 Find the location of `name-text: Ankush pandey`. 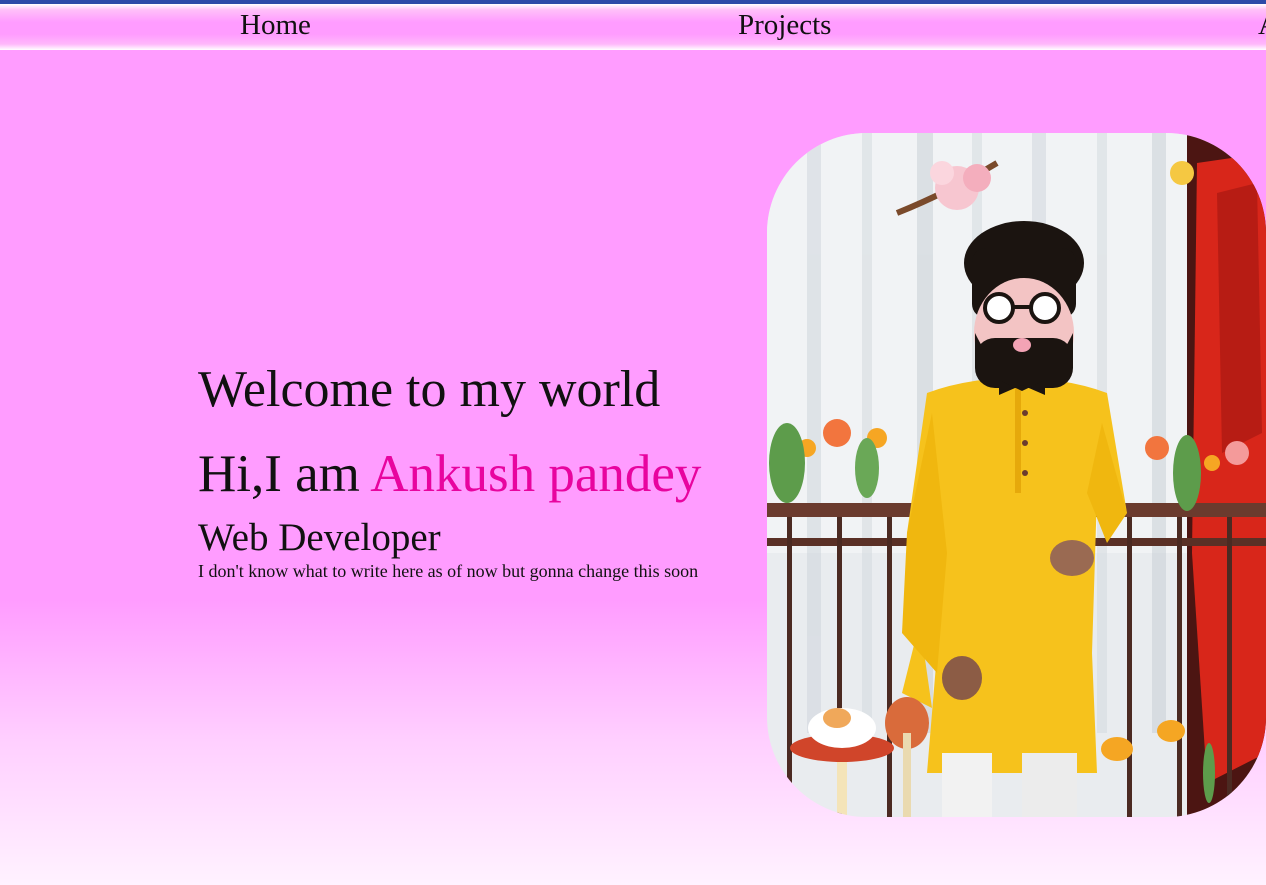

name-text: Ankush pandey is located at coordinates (536, 474).